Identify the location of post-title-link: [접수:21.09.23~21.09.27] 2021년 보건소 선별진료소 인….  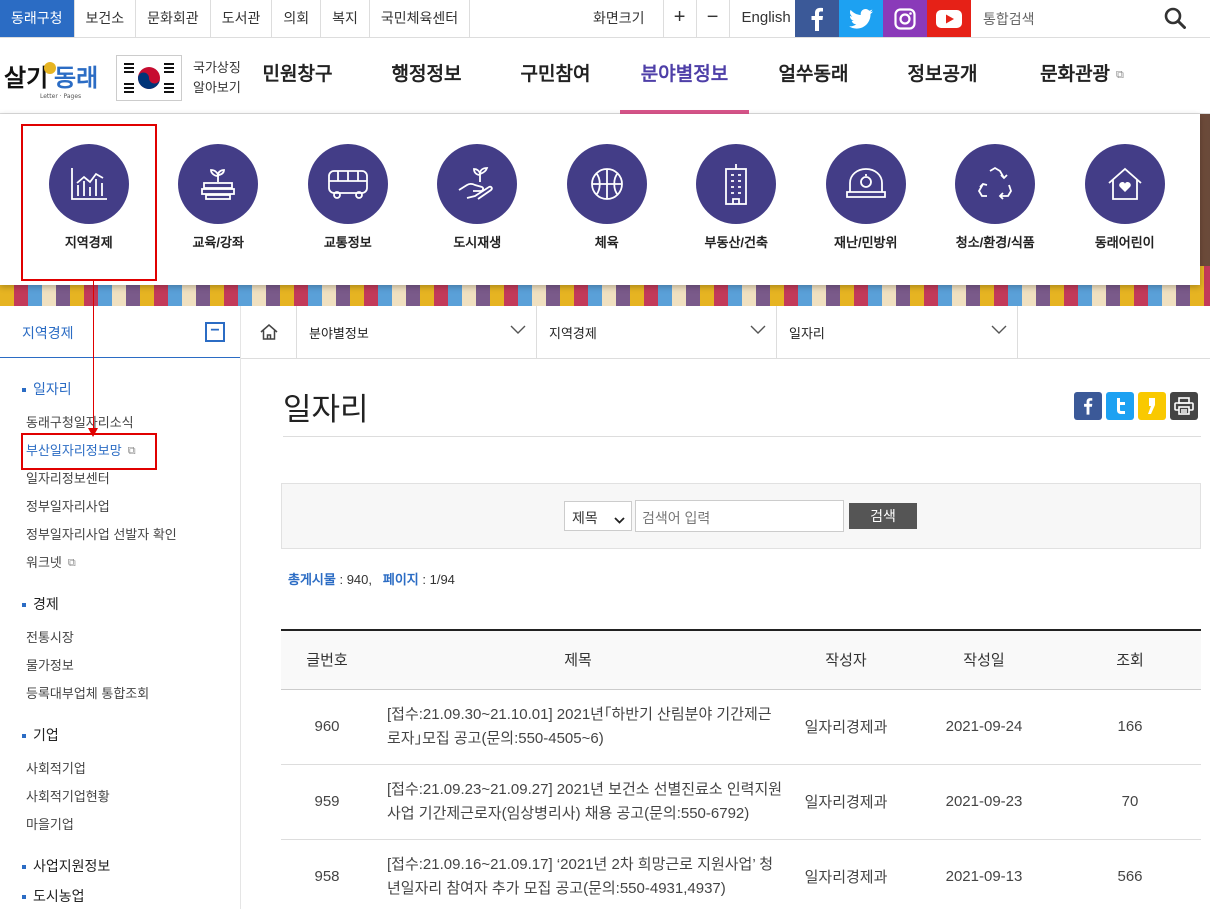
(578, 802).